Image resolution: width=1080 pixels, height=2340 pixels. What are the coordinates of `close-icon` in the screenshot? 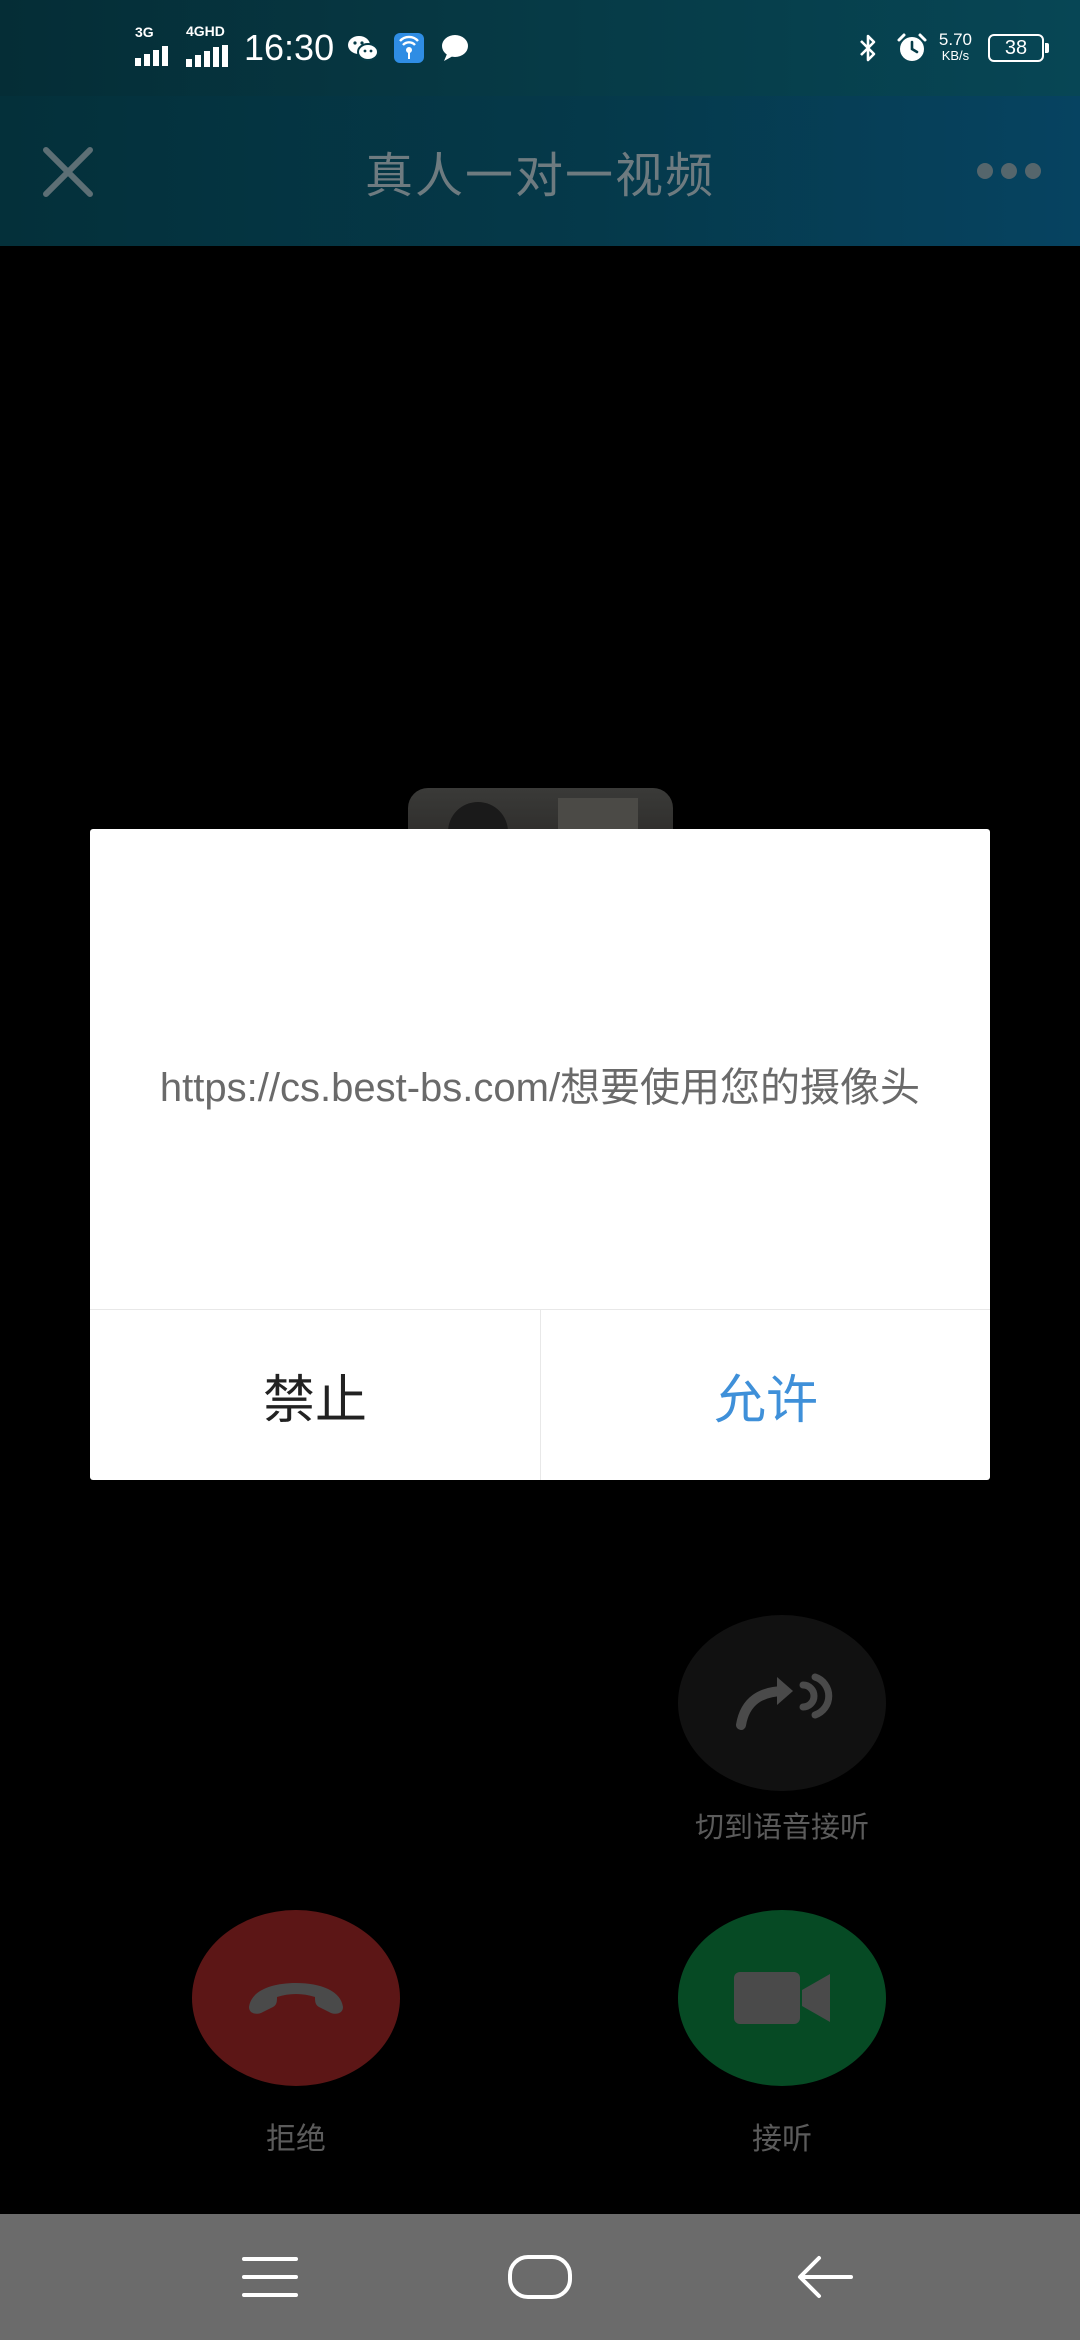 It's located at (68, 172).